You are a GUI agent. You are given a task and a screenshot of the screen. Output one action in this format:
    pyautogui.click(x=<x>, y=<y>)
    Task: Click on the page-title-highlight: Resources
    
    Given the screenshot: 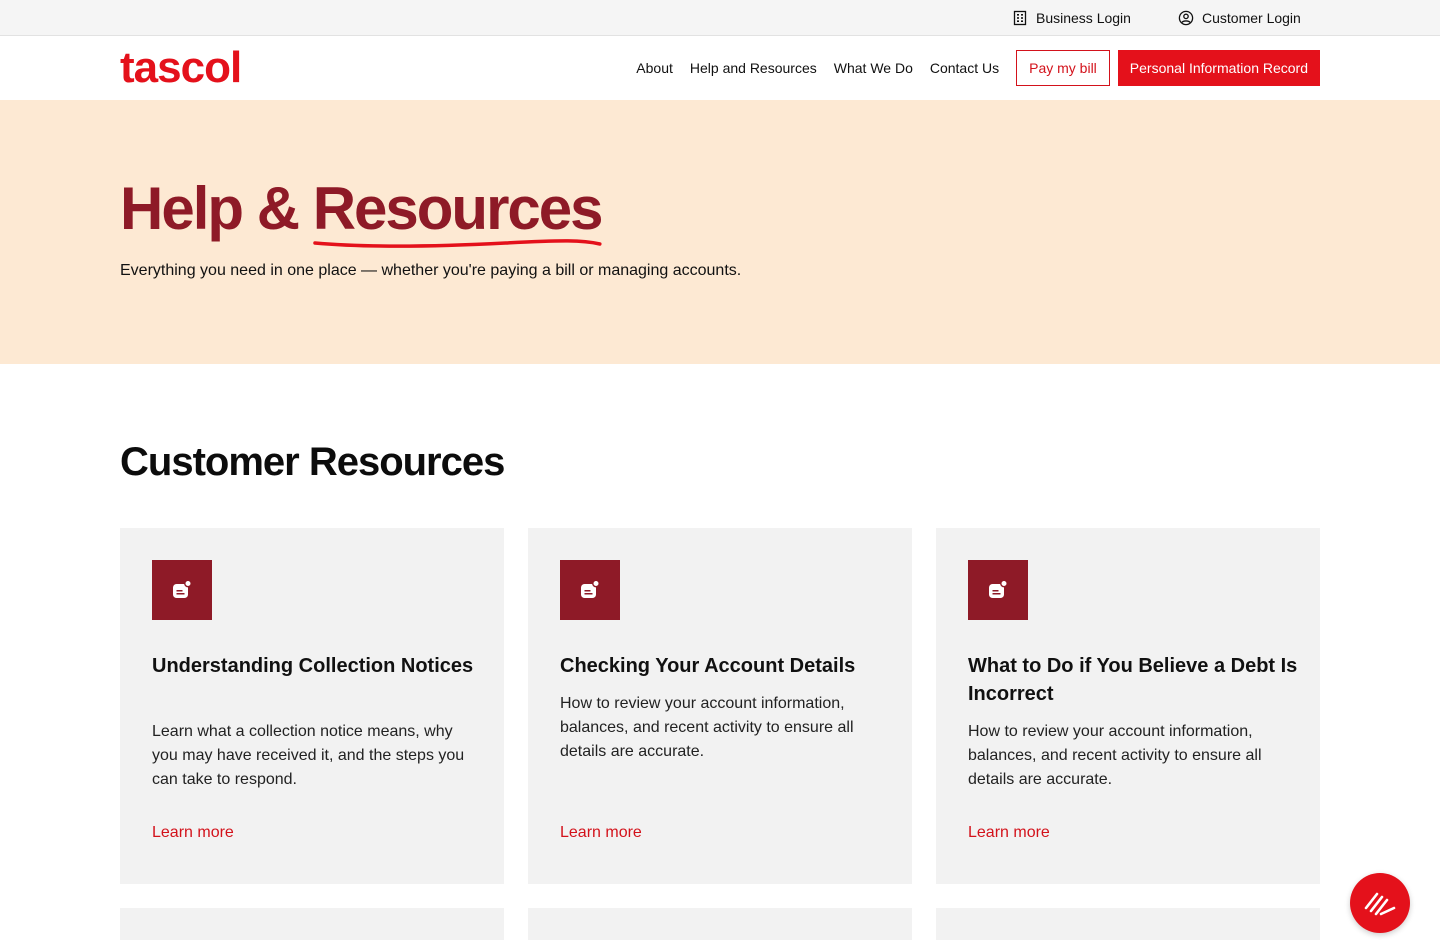 What is the action you would take?
    pyautogui.click(x=458, y=211)
    